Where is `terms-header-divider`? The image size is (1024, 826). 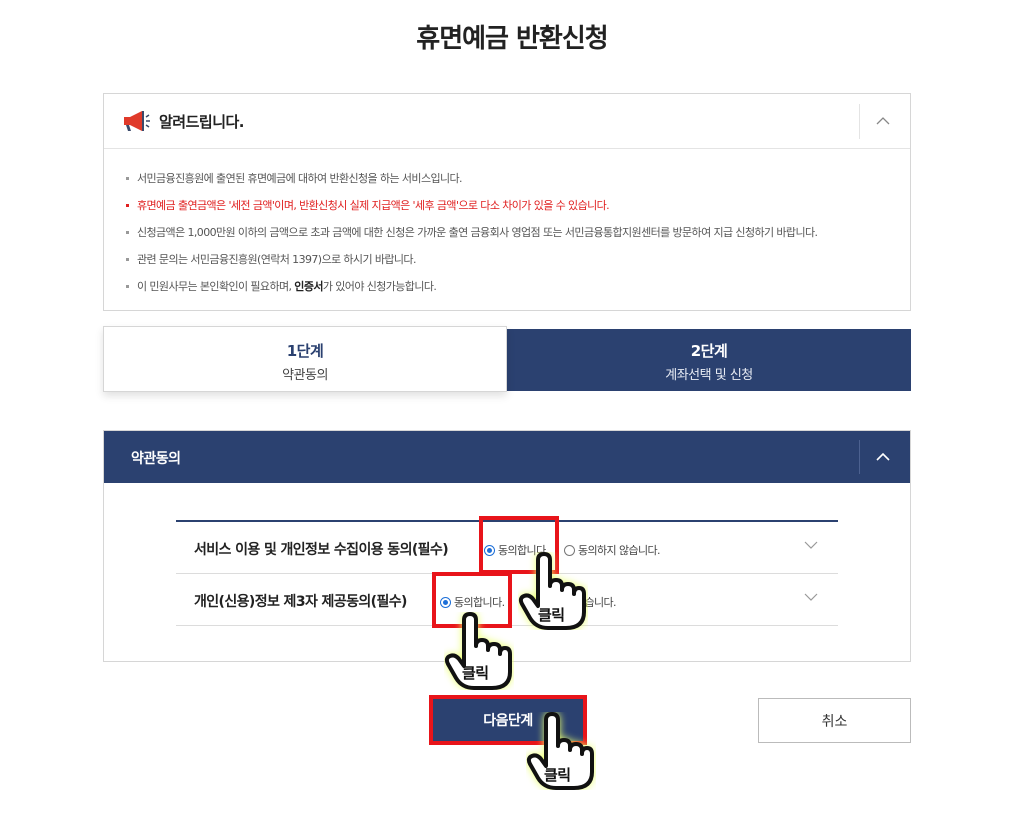 terms-header-divider is located at coordinates (859, 457).